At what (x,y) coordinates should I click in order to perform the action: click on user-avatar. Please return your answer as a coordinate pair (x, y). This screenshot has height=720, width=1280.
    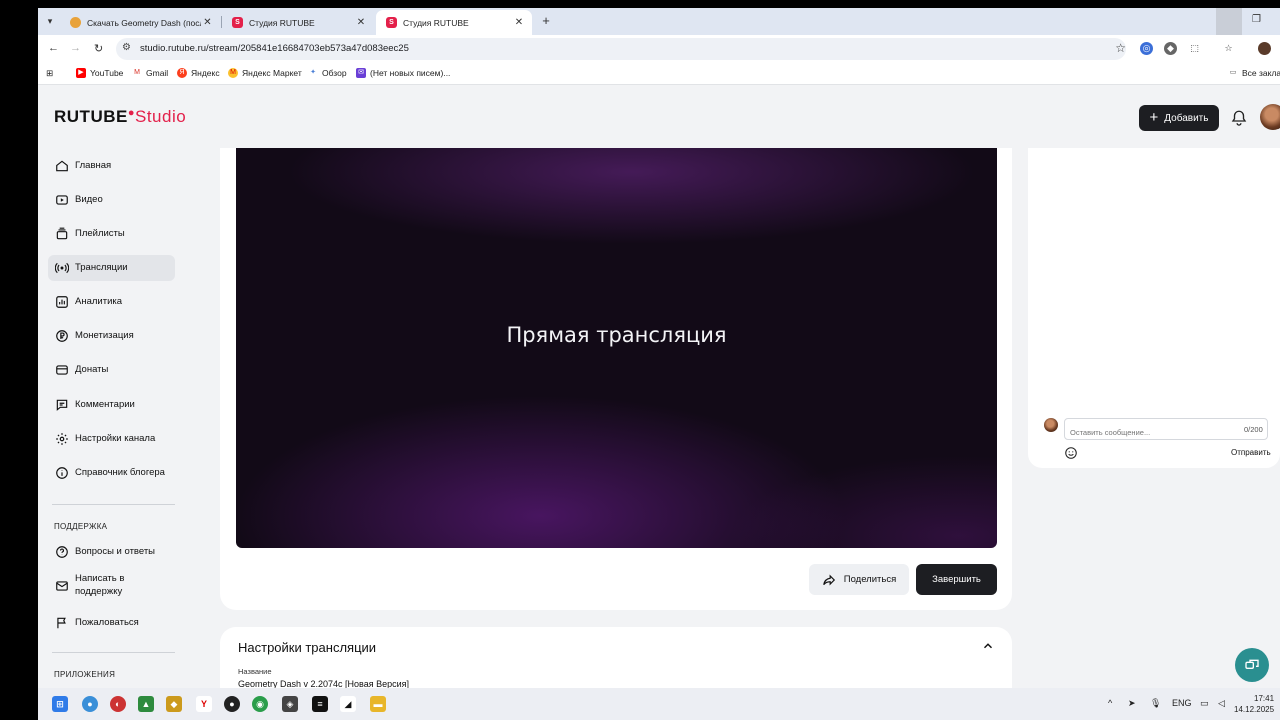
    Looking at the image, I should click on (1270, 117).